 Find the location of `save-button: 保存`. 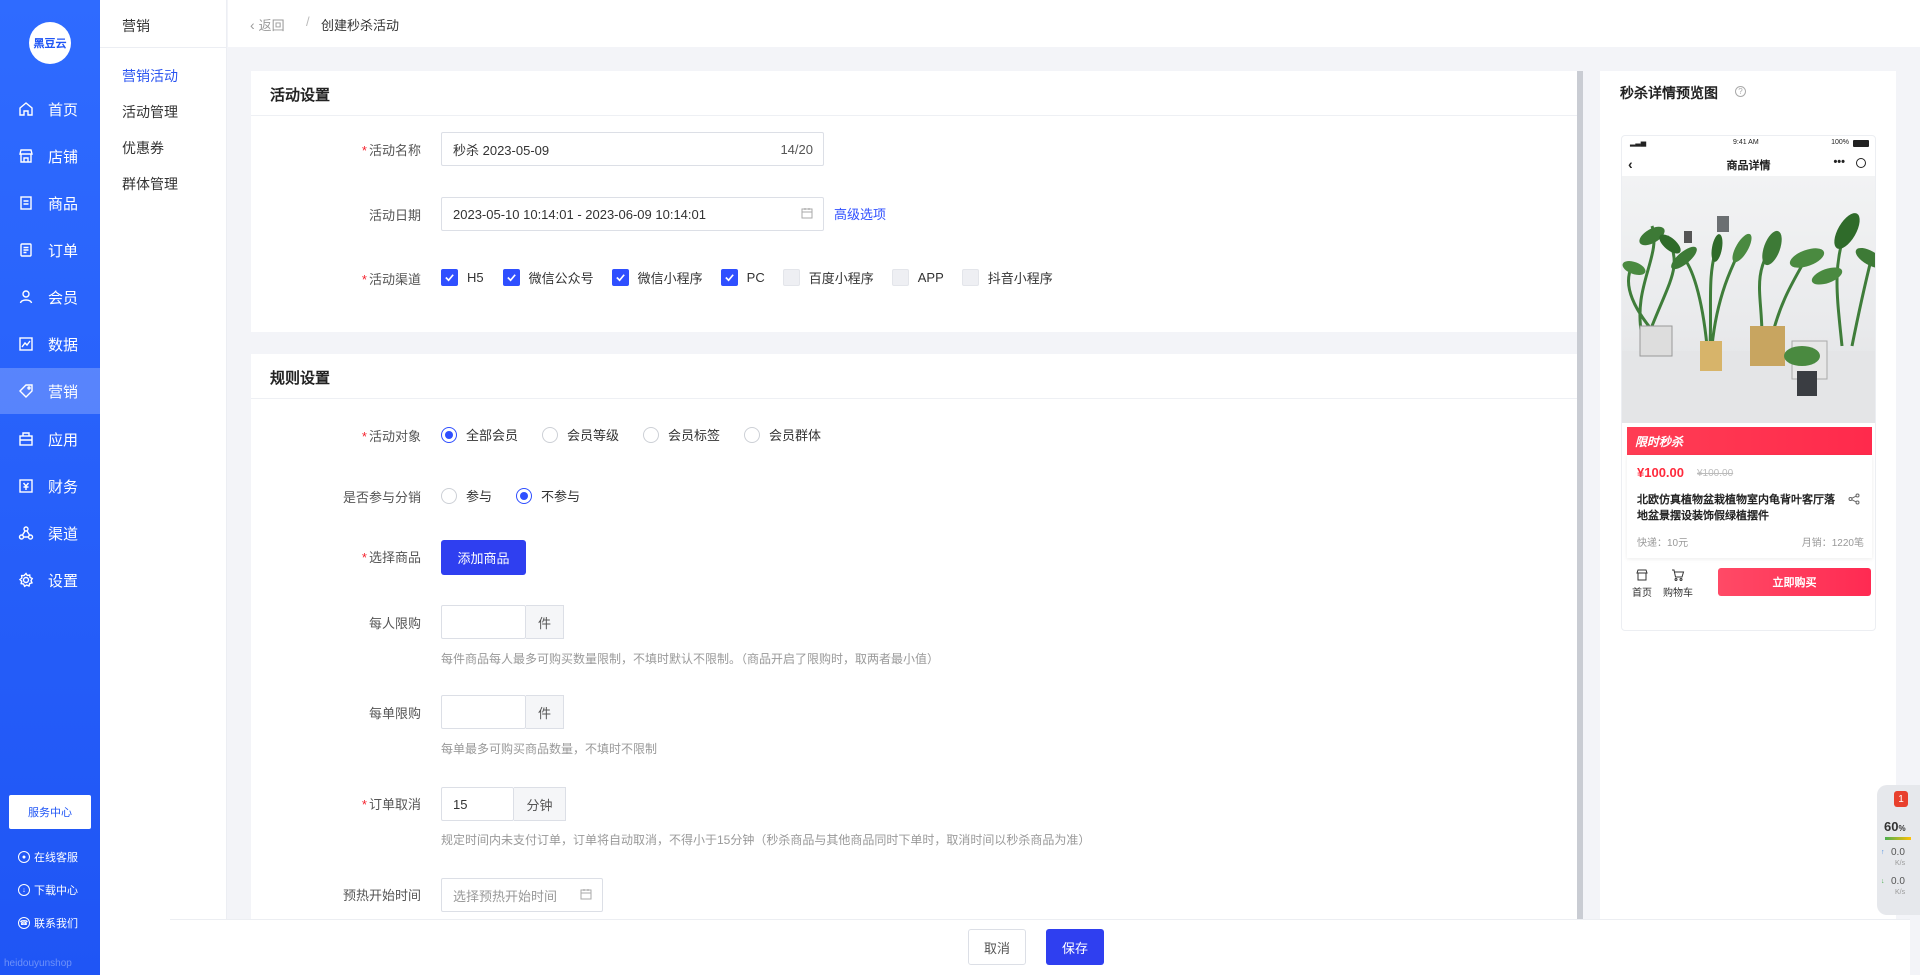

save-button: 保存 is located at coordinates (1075, 947).